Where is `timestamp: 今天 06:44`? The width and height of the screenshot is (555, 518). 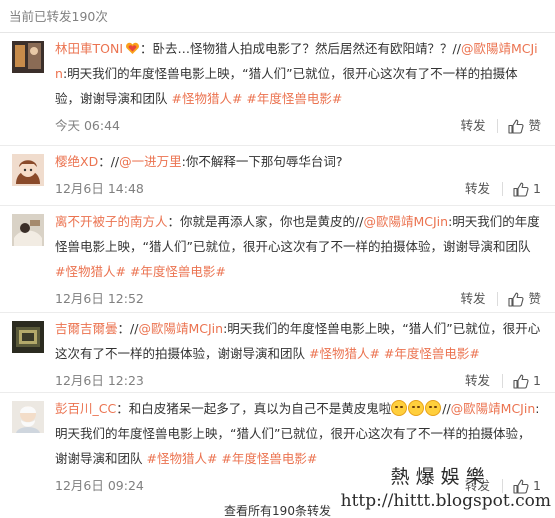 timestamp: 今天 06:44 is located at coordinates (87, 125).